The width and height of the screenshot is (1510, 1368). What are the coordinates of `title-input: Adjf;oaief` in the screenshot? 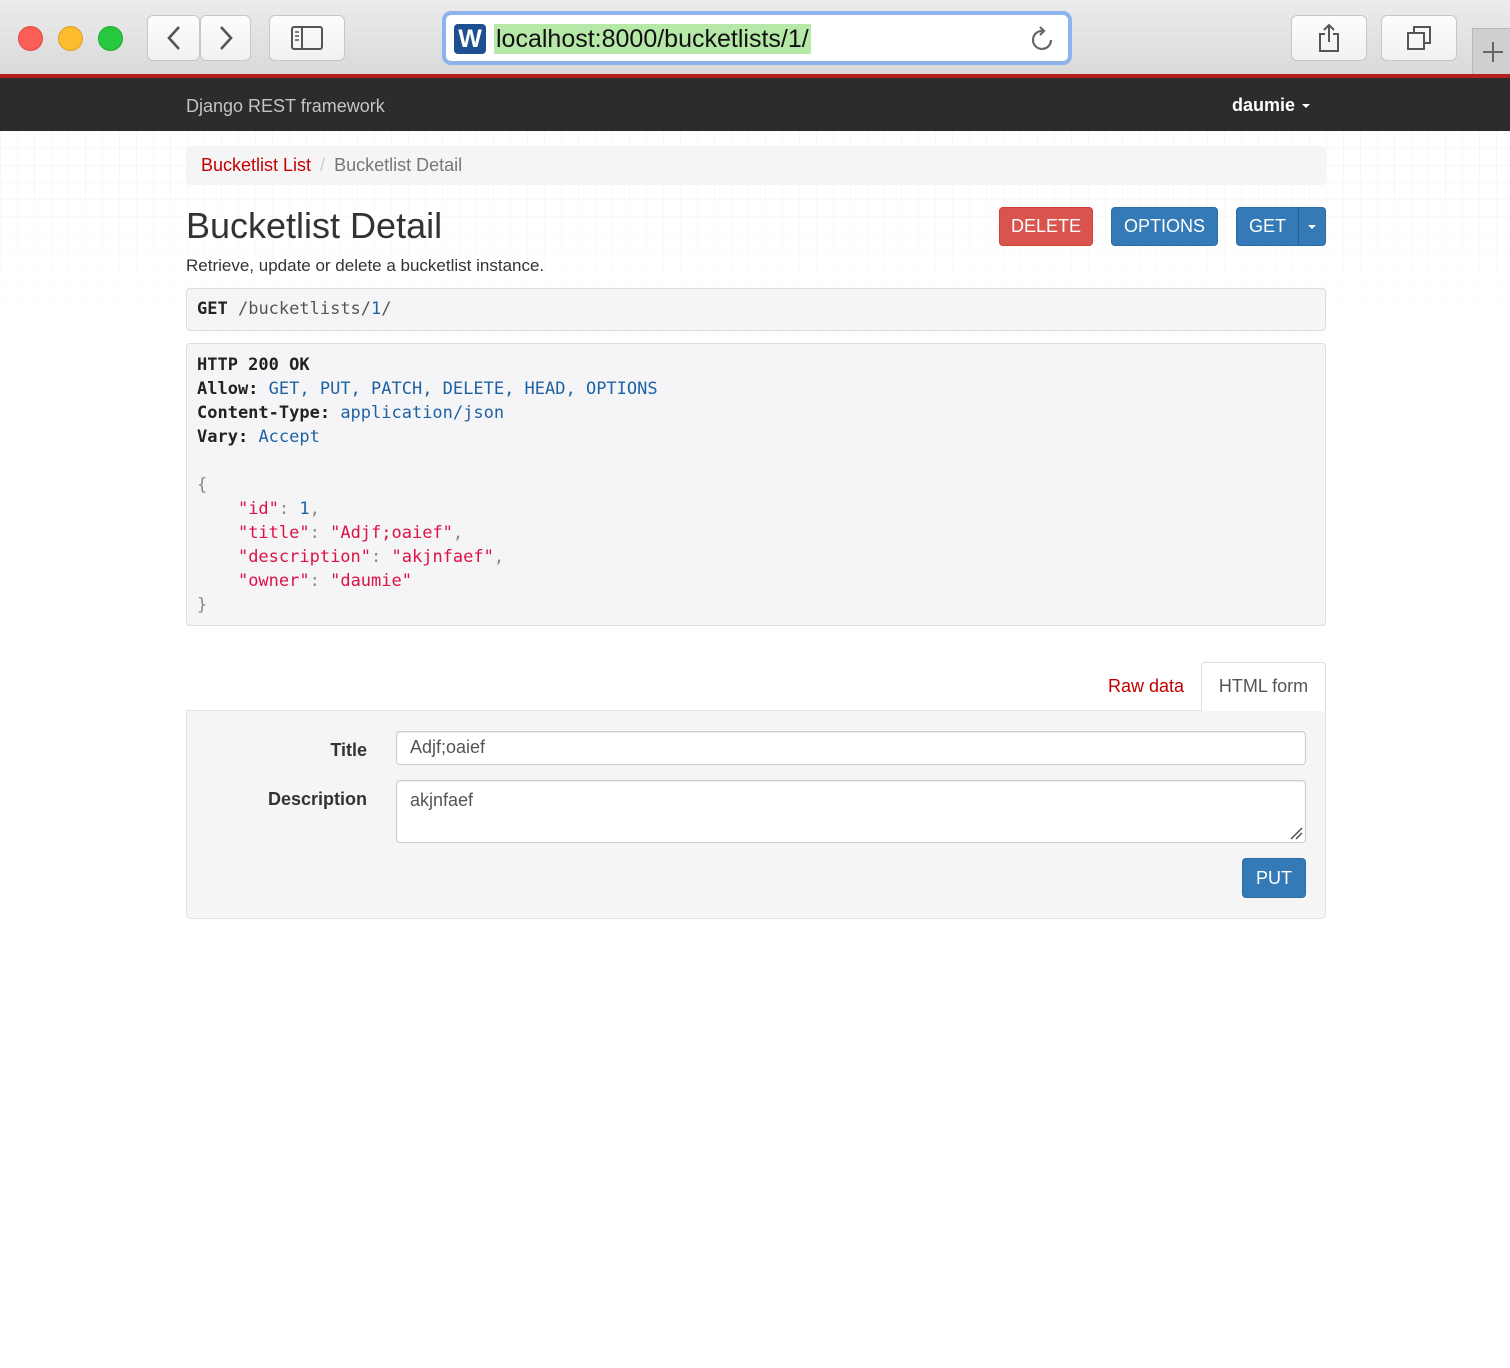 It's located at (851, 748).